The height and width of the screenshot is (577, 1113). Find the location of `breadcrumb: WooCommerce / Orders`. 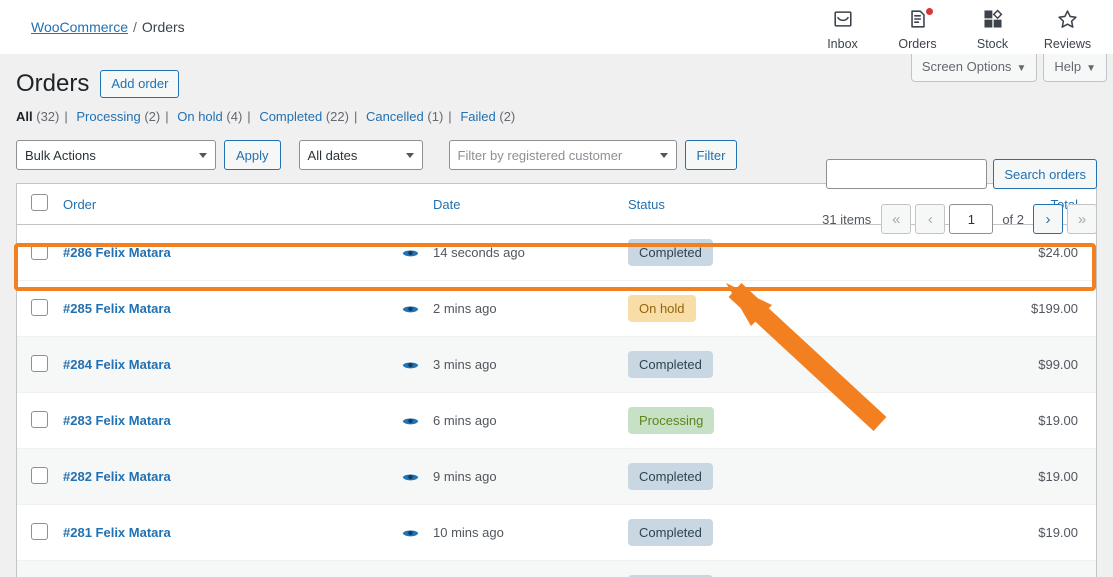

breadcrumb: WooCommerce / Orders is located at coordinates (108, 27).